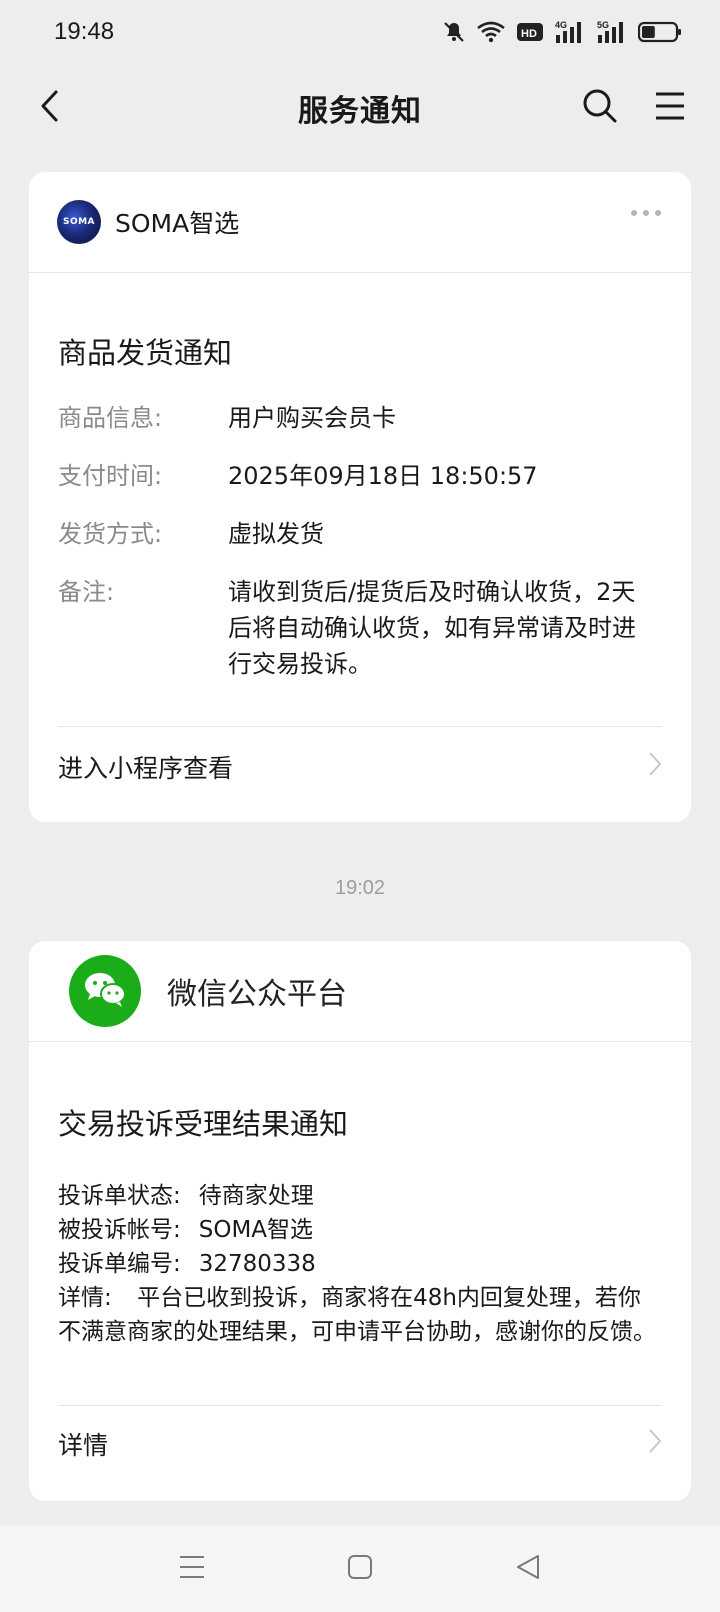 The width and height of the screenshot is (720, 1612). Describe the element at coordinates (360, 222) in the screenshot. I see `card-header: SOMA SOMA智选` at that location.